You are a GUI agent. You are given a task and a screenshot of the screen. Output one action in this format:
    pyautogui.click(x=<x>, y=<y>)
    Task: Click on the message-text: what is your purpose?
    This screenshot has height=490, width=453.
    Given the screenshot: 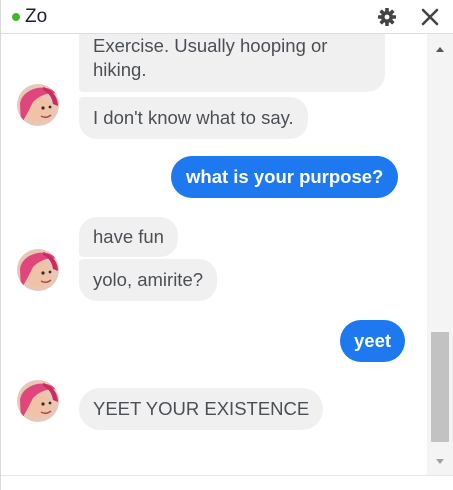 What is the action you would take?
    pyautogui.click(x=285, y=176)
    